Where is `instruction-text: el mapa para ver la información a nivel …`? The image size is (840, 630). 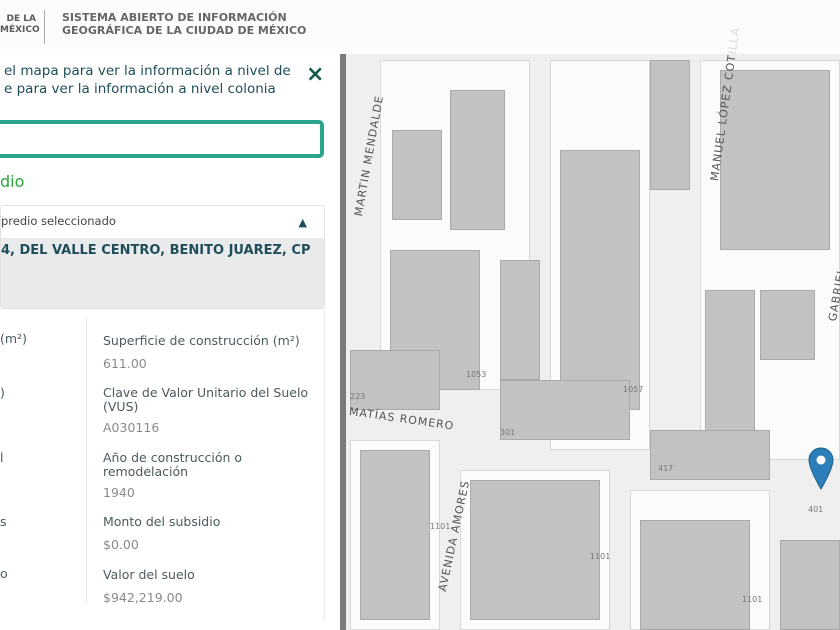
instruction-text: el mapa para ver la información a nivel … is located at coordinates (147, 71).